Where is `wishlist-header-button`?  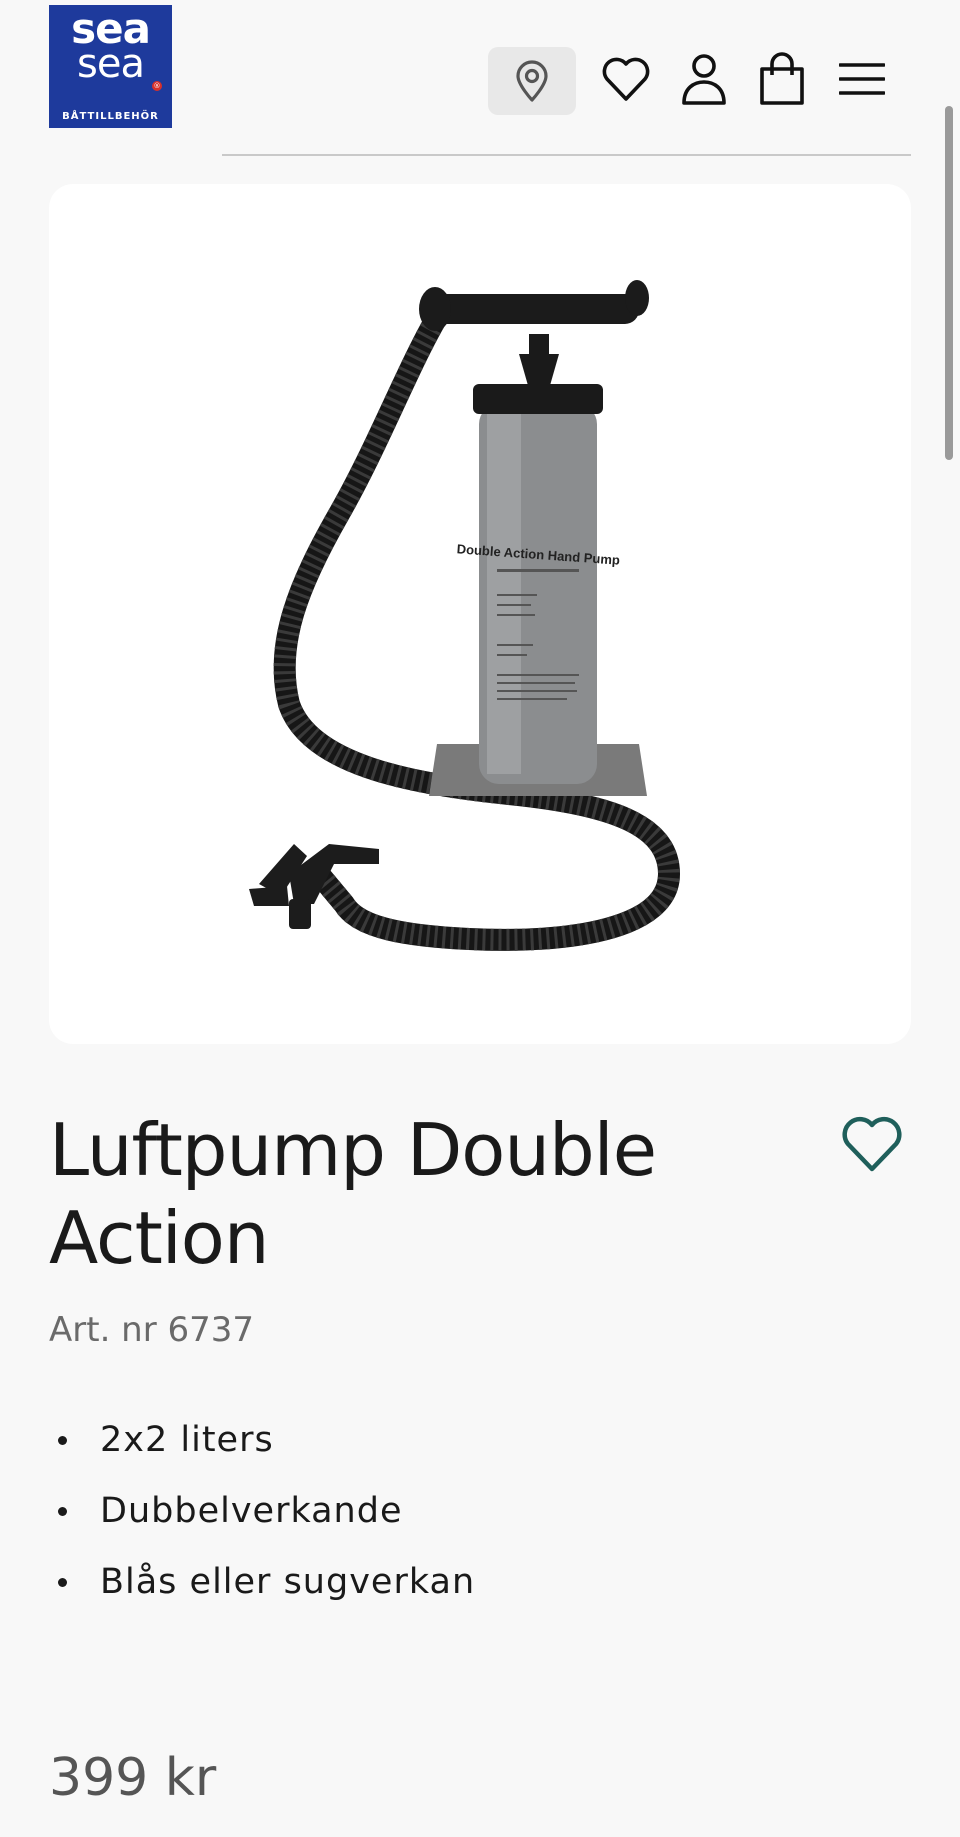 wishlist-header-button is located at coordinates (626, 79).